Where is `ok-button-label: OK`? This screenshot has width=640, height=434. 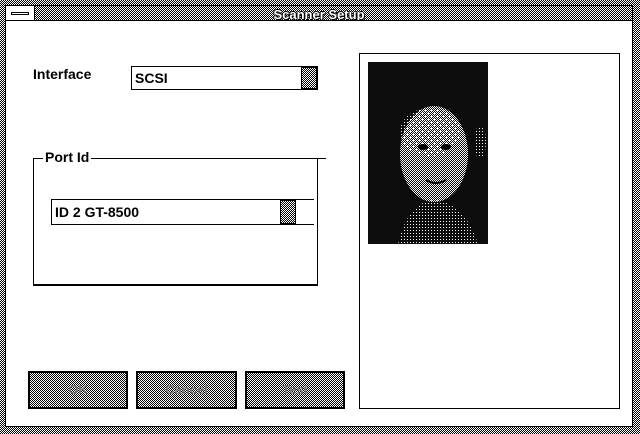
ok-button-label: OK is located at coordinates (78, 389).